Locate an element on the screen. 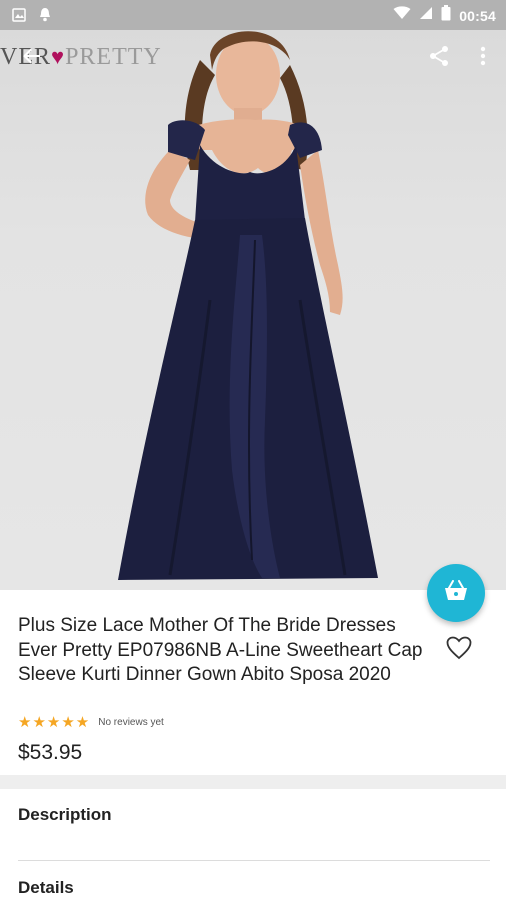  notification-bell-icon is located at coordinates (45, 17).